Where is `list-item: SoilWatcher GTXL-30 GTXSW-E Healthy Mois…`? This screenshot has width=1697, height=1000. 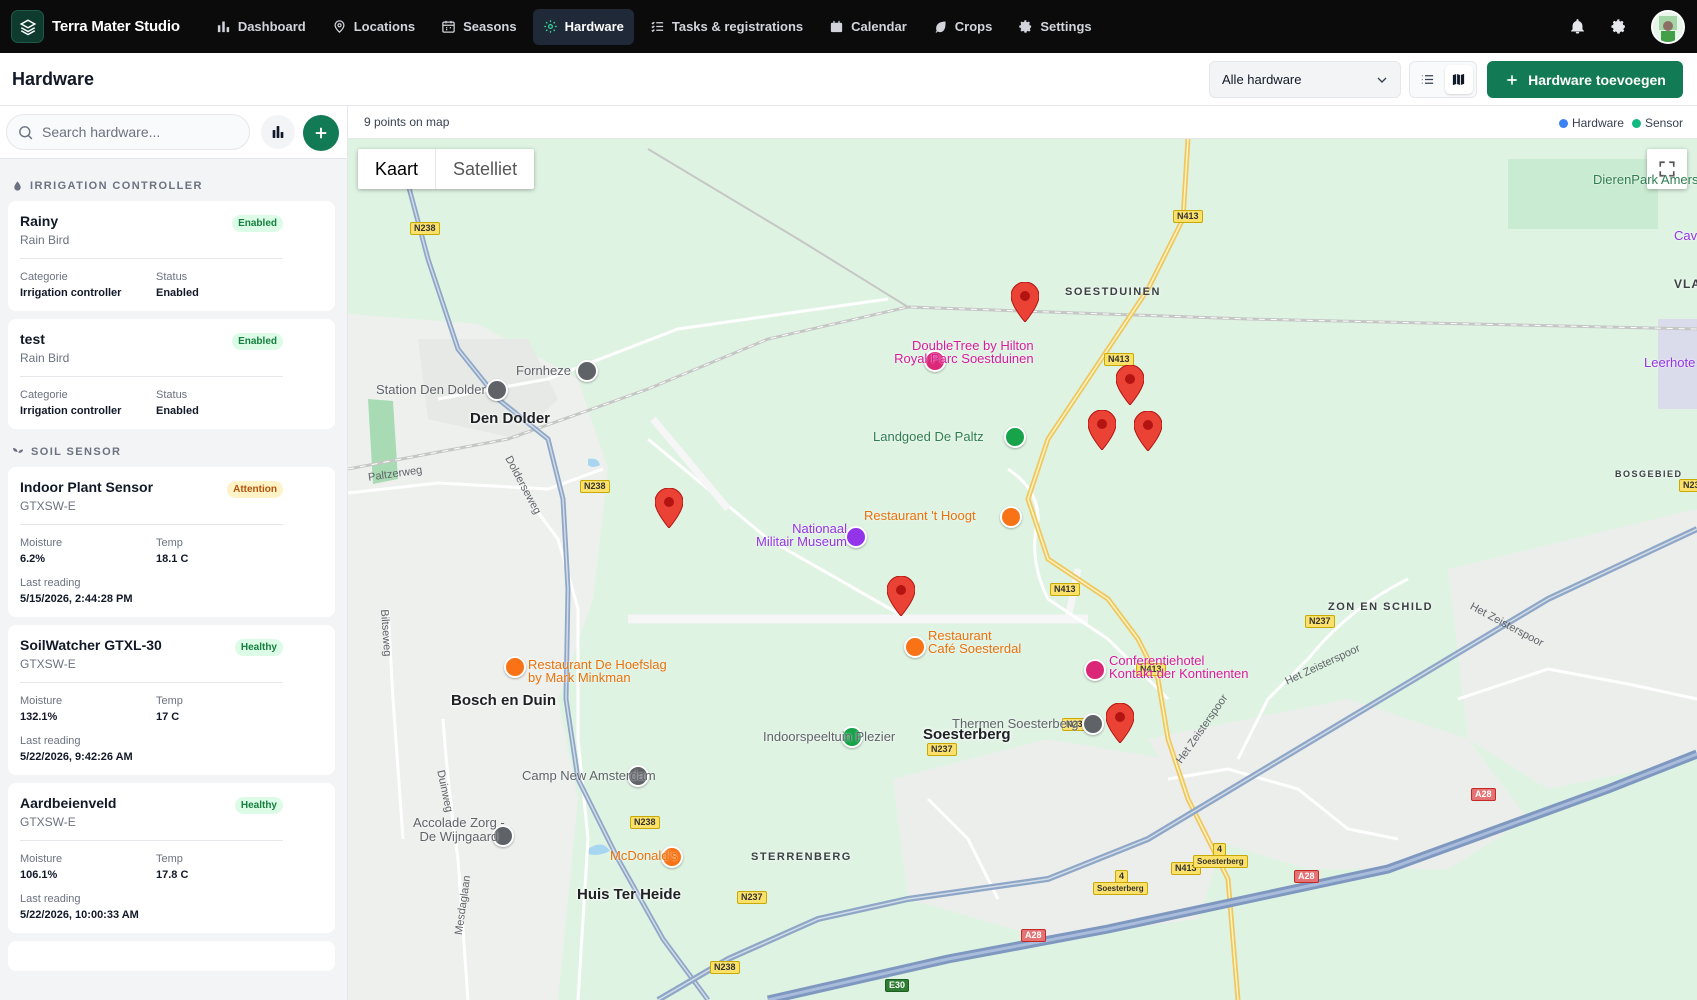 list-item: SoilWatcher GTXL-30 GTXSW-E Healthy Mois… is located at coordinates (171, 700).